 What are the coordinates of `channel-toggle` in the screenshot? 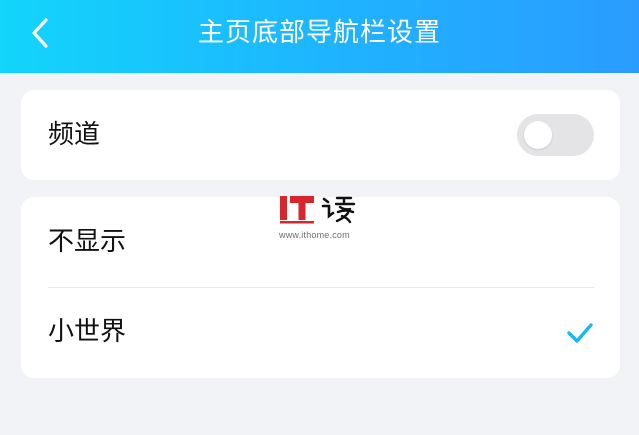 It's located at (555, 135).